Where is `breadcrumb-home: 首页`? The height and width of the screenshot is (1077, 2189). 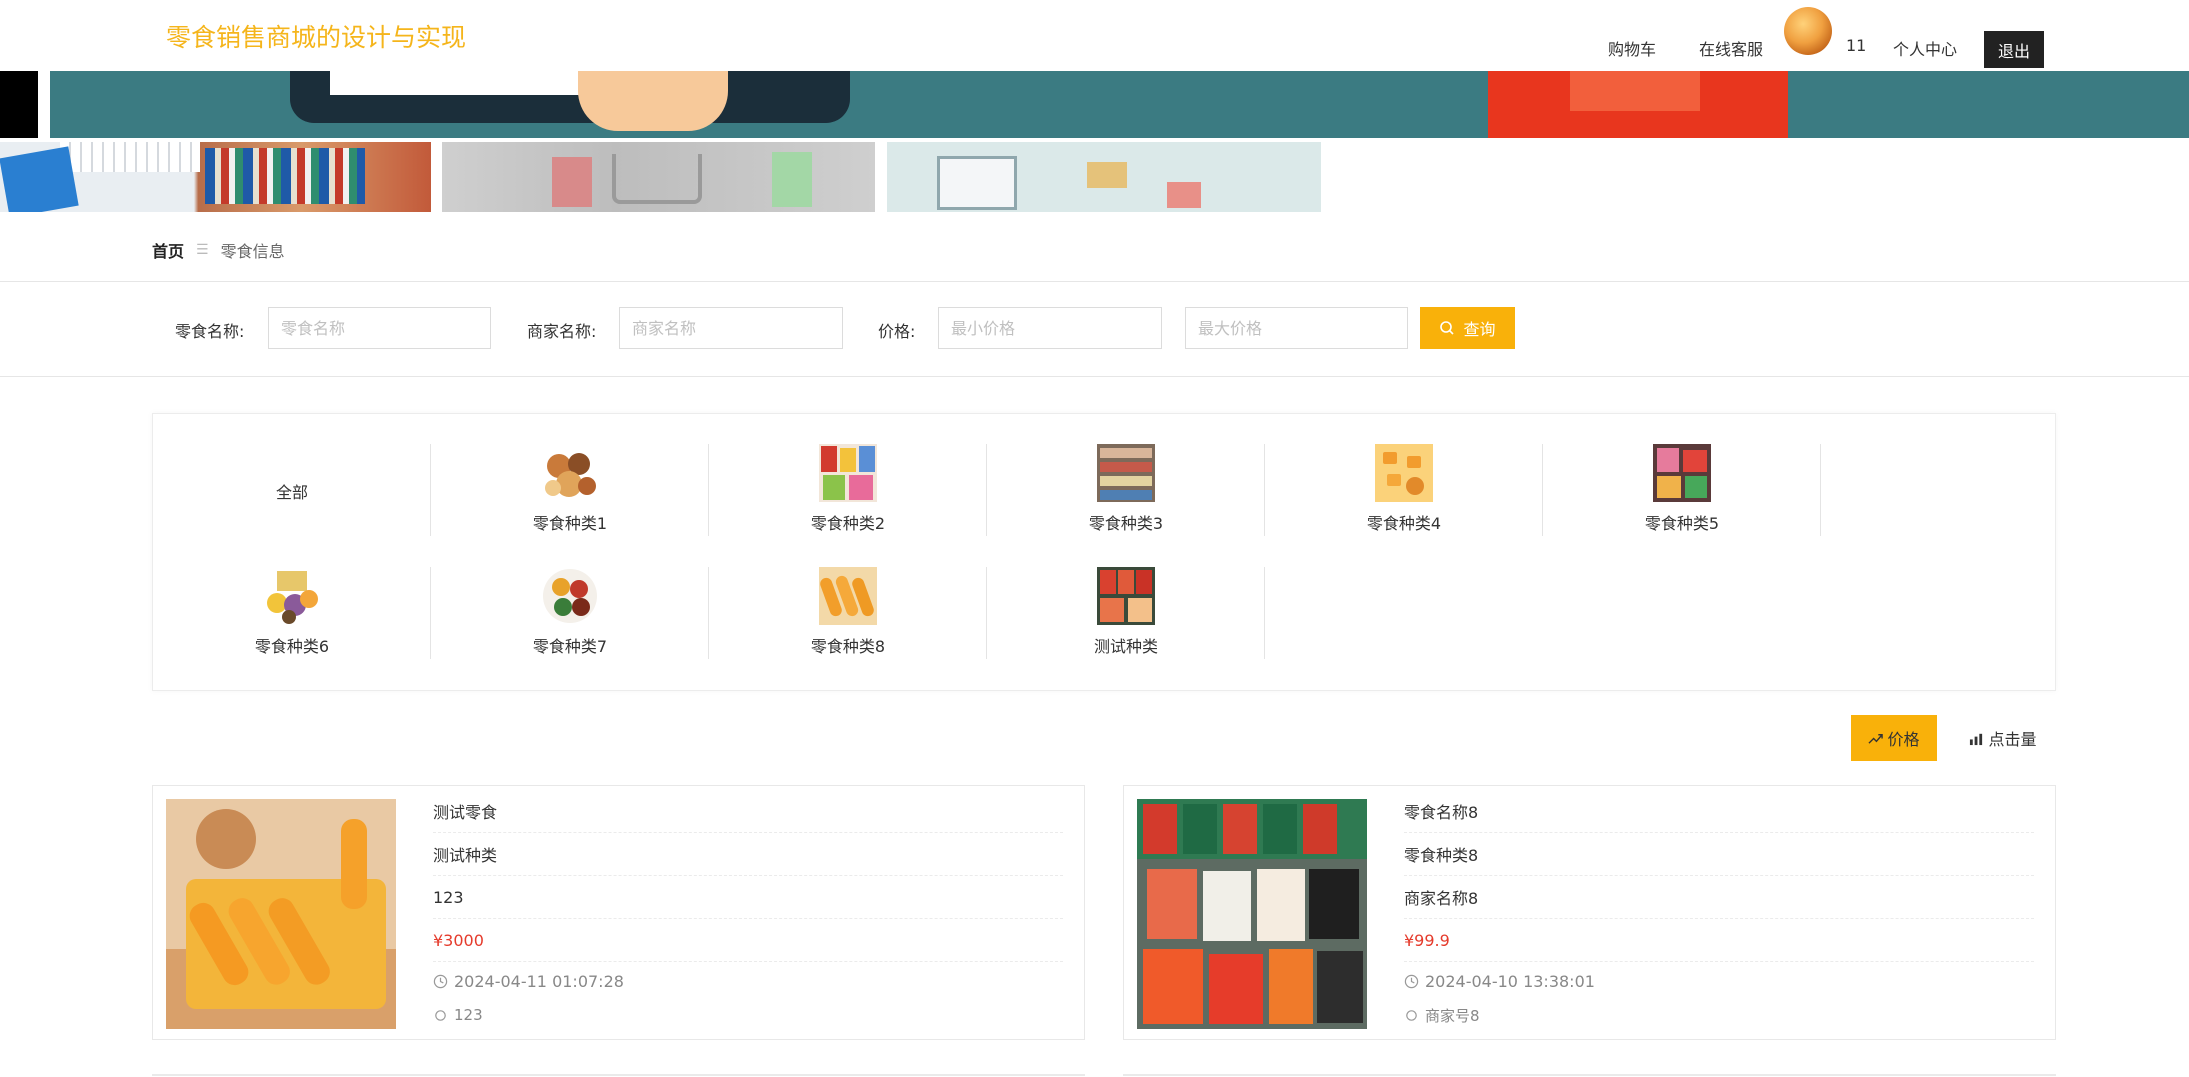
breadcrumb-home: 首页 is located at coordinates (168, 250).